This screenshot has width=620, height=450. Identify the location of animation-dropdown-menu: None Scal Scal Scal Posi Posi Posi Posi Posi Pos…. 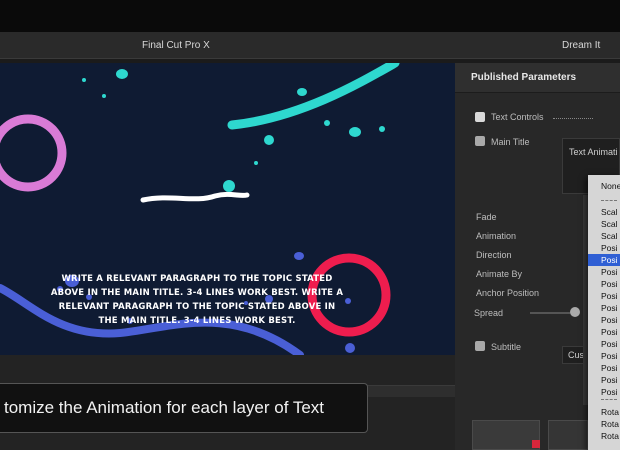
(604, 312).